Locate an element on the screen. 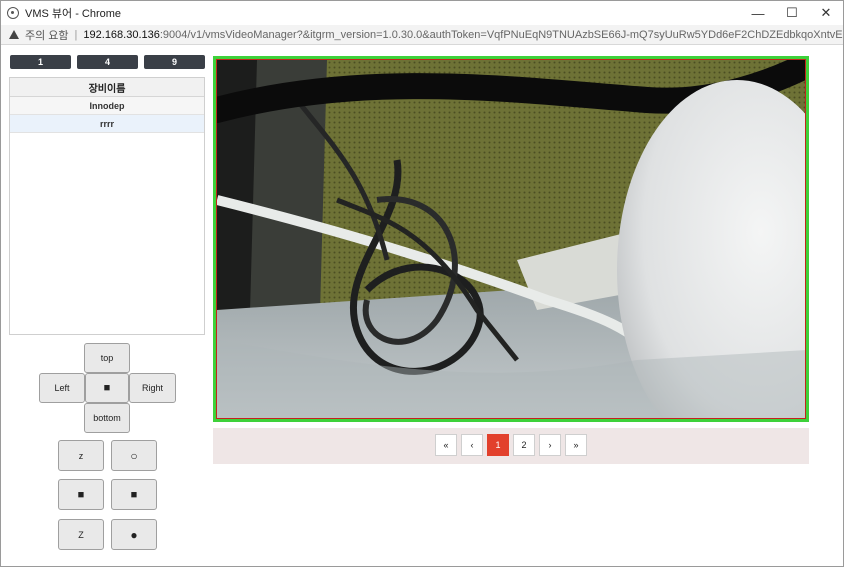 This screenshot has height=567, width=844. maximize-button: ☐ is located at coordinates (792, 13).